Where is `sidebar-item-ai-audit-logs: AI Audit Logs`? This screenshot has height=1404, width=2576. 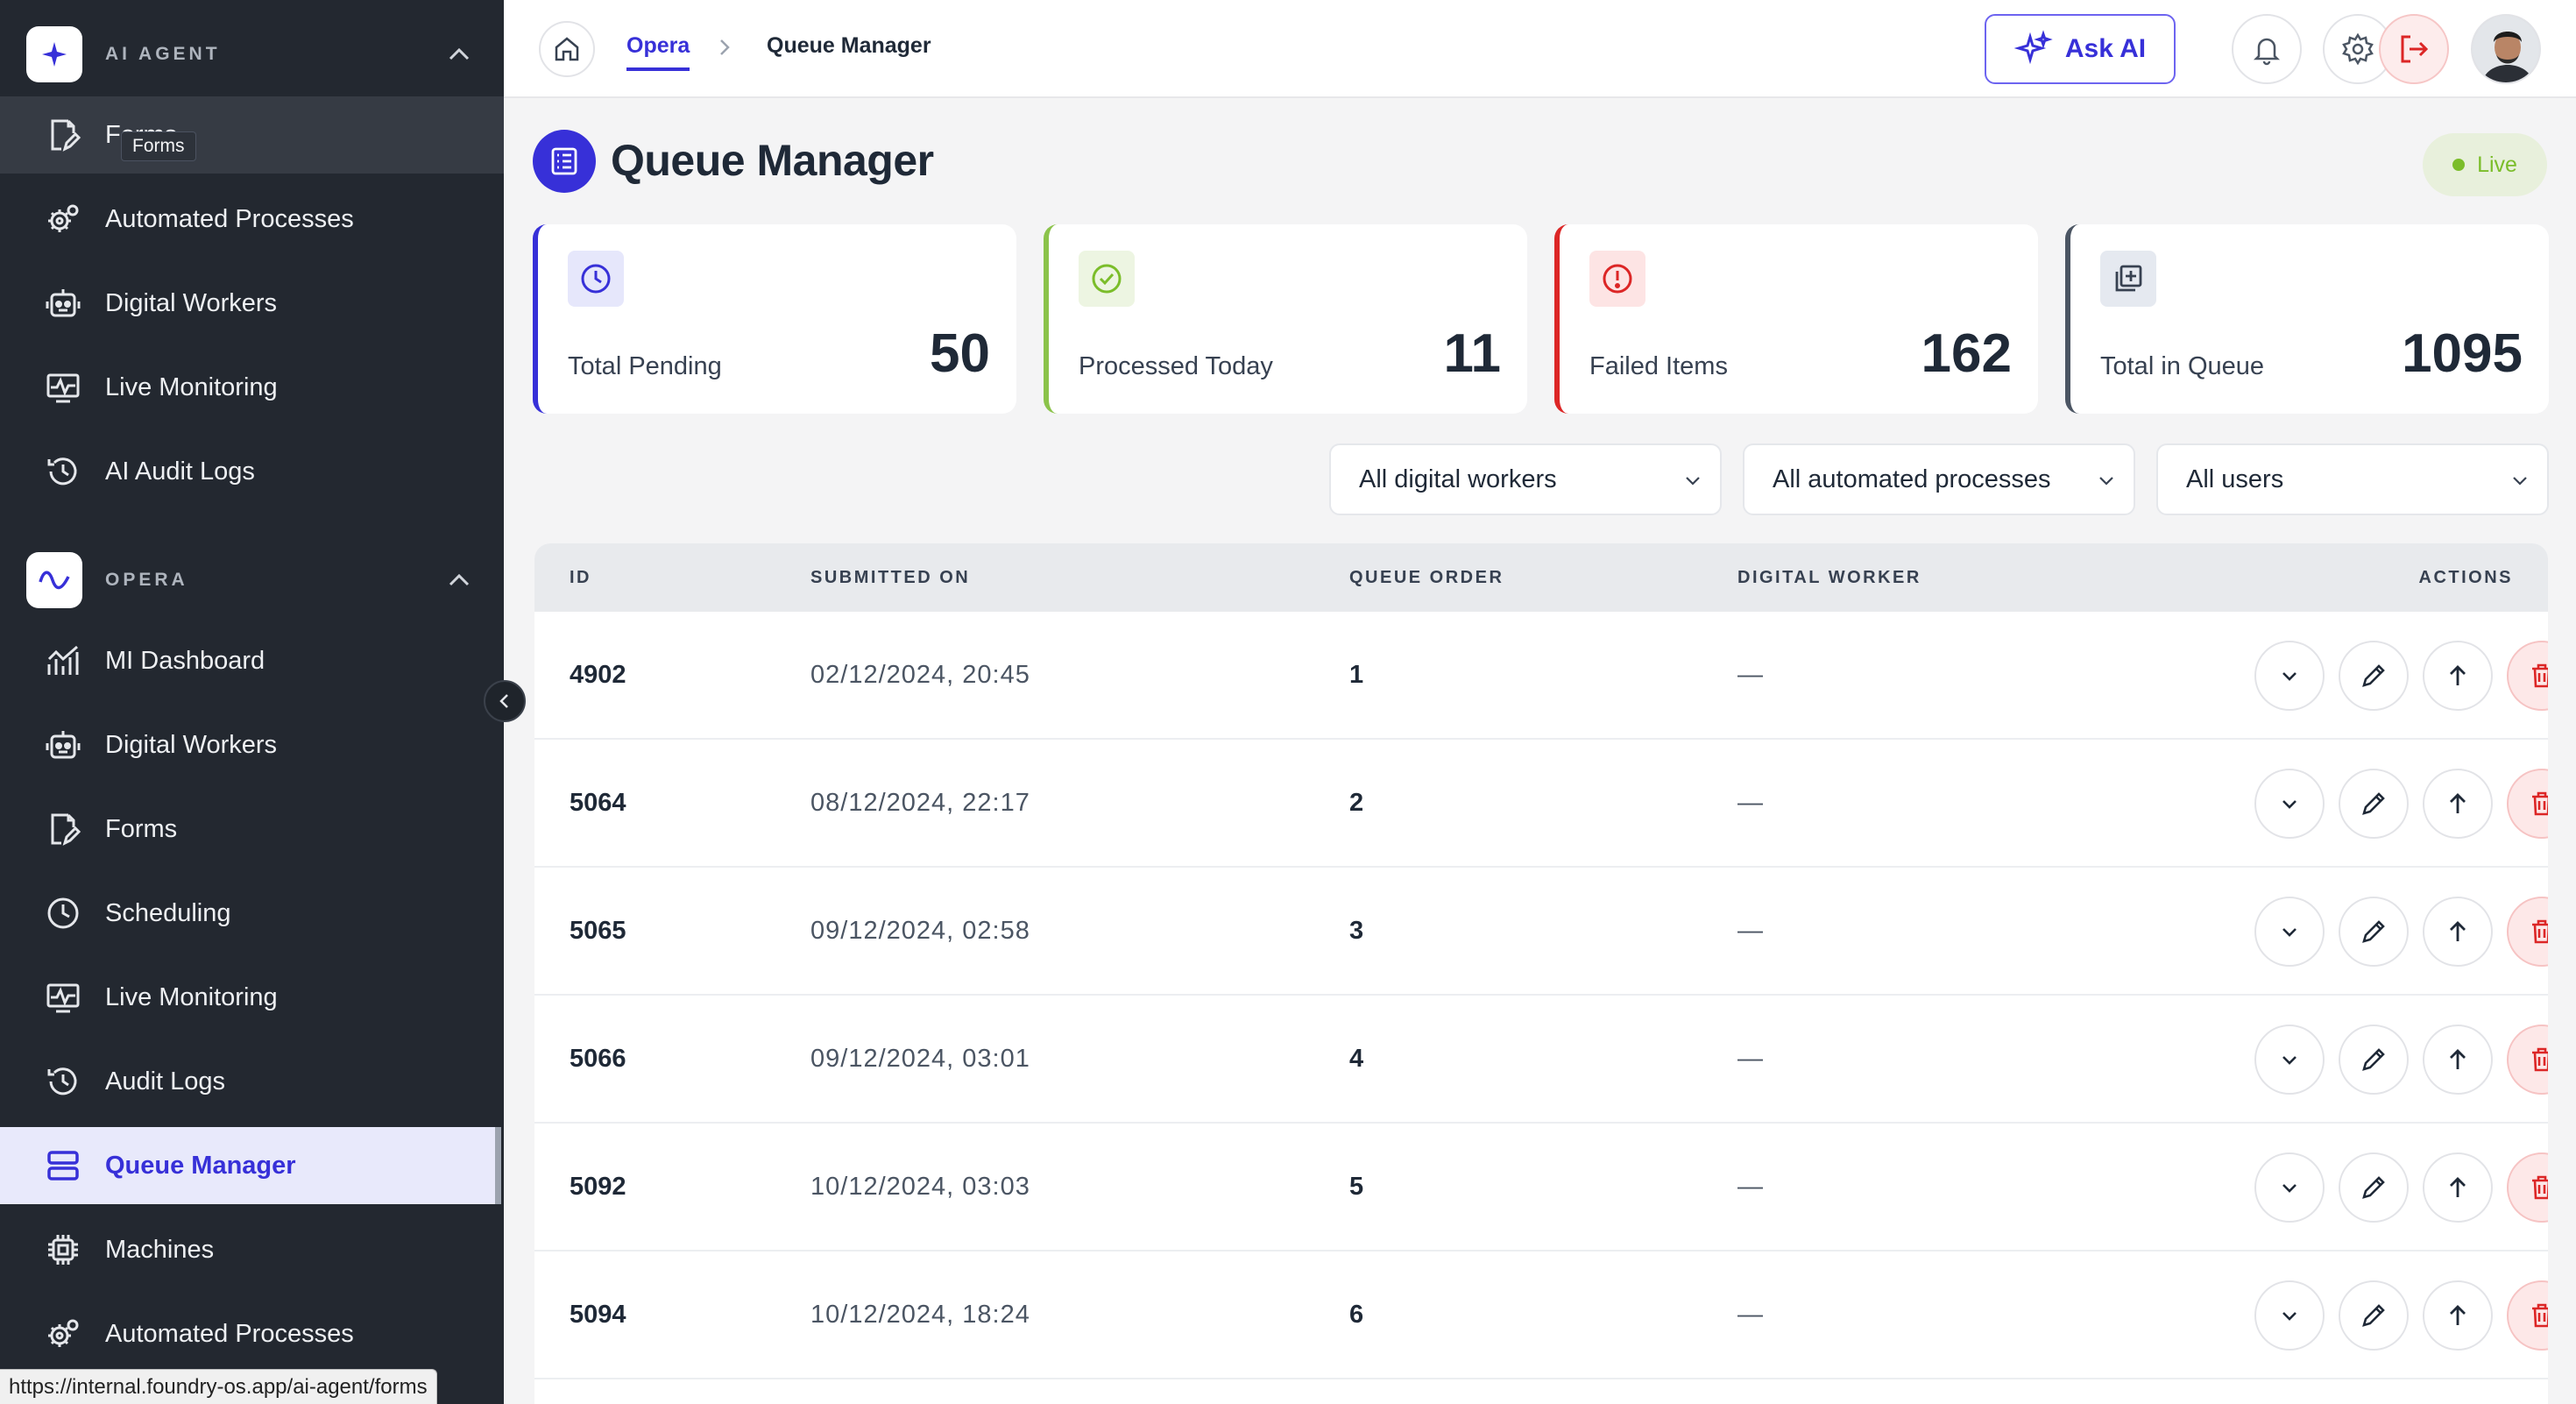 sidebar-item-ai-audit-logs: AI Audit Logs is located at coordinates (252, 471).